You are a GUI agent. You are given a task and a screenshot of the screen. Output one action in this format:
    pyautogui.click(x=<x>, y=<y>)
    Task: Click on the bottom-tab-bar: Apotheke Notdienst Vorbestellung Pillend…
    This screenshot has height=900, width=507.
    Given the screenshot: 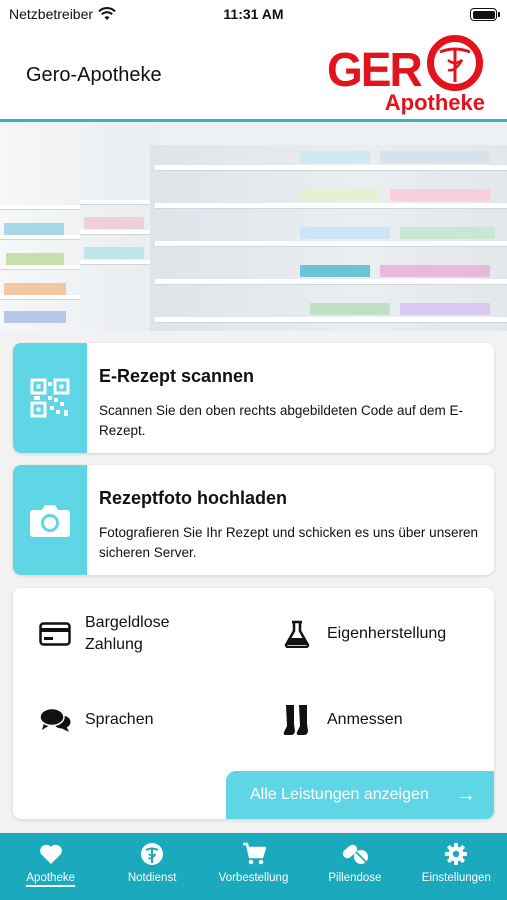 What is the action you would take?
    pyautogui.click(x=253, y=866)
    